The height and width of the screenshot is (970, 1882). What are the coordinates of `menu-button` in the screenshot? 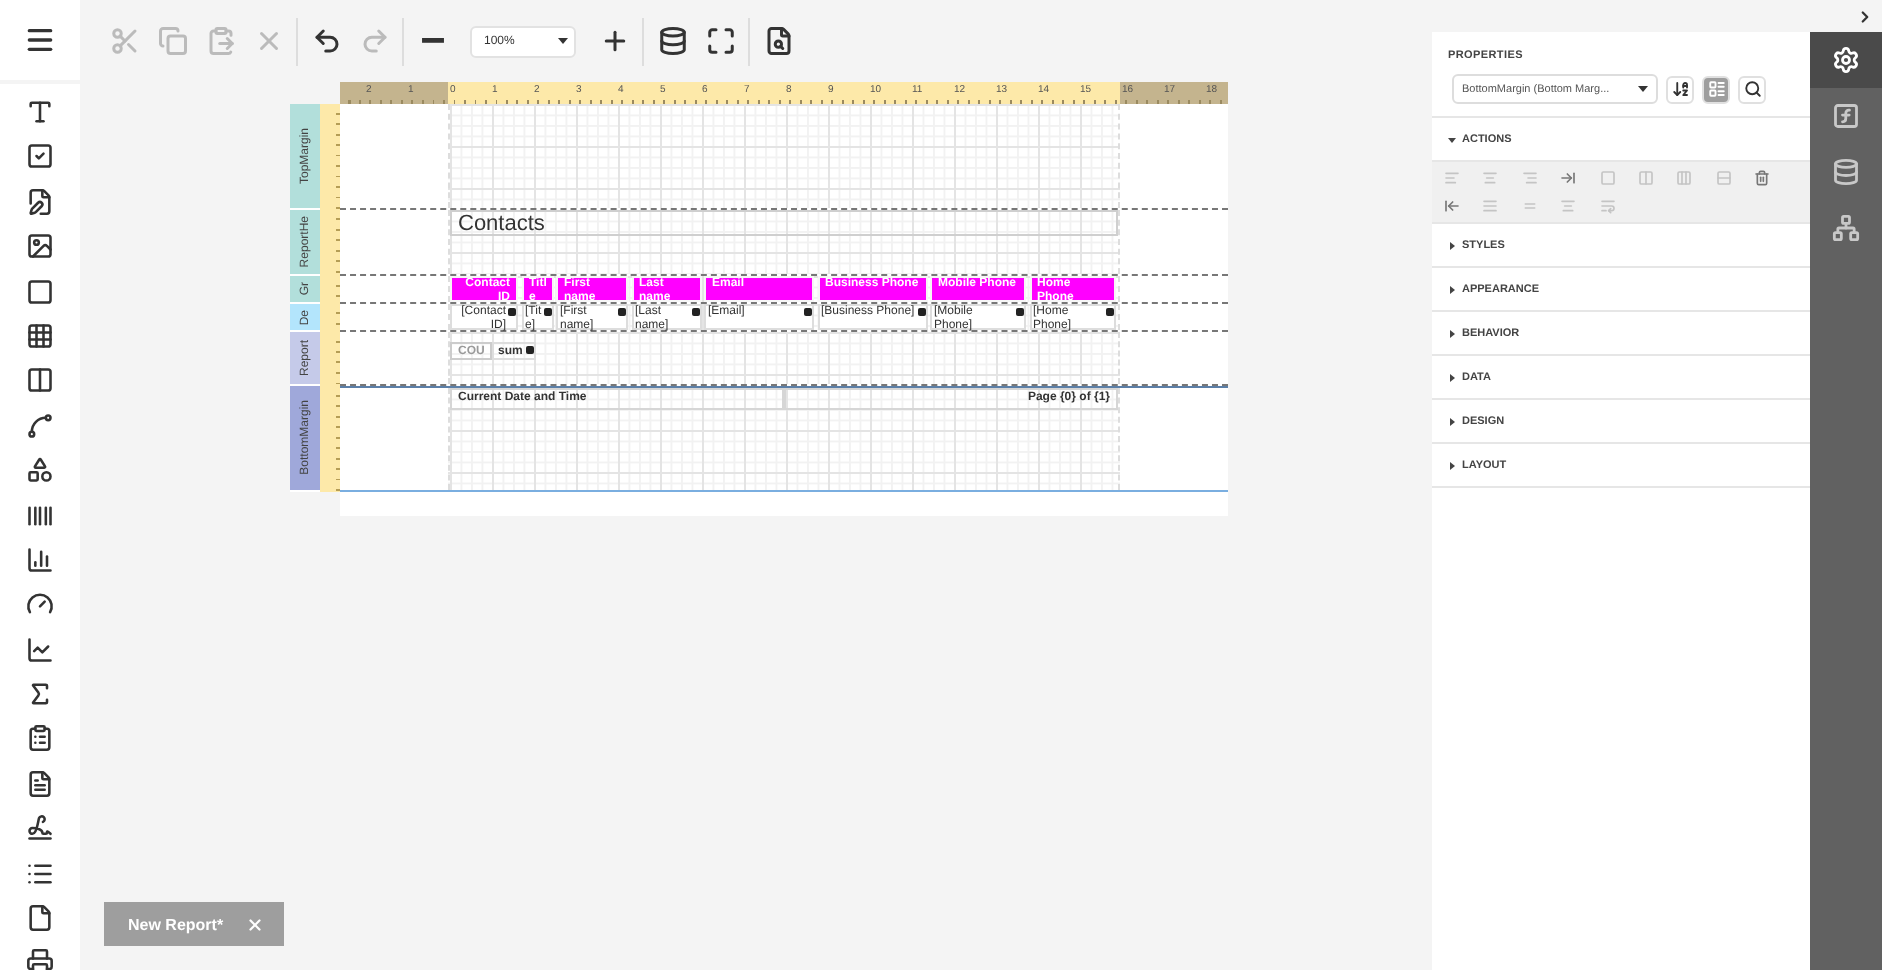 It's located at (40, 40).